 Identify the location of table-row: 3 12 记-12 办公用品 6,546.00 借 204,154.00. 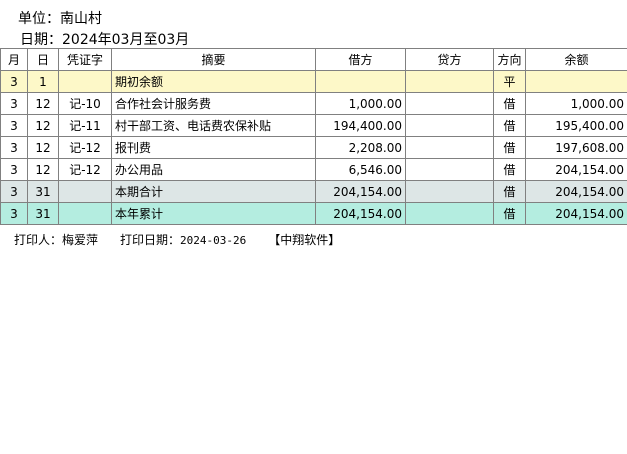
(313, 169).